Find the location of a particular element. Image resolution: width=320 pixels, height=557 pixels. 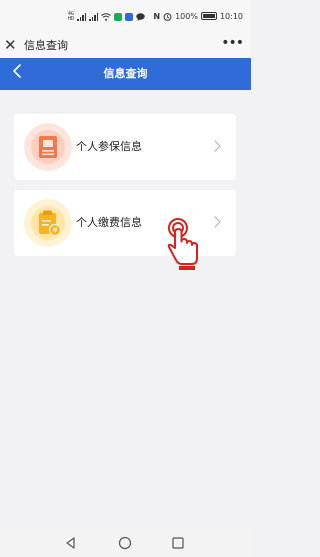

close-icon: ✕ is located at coordinates (12, 45).